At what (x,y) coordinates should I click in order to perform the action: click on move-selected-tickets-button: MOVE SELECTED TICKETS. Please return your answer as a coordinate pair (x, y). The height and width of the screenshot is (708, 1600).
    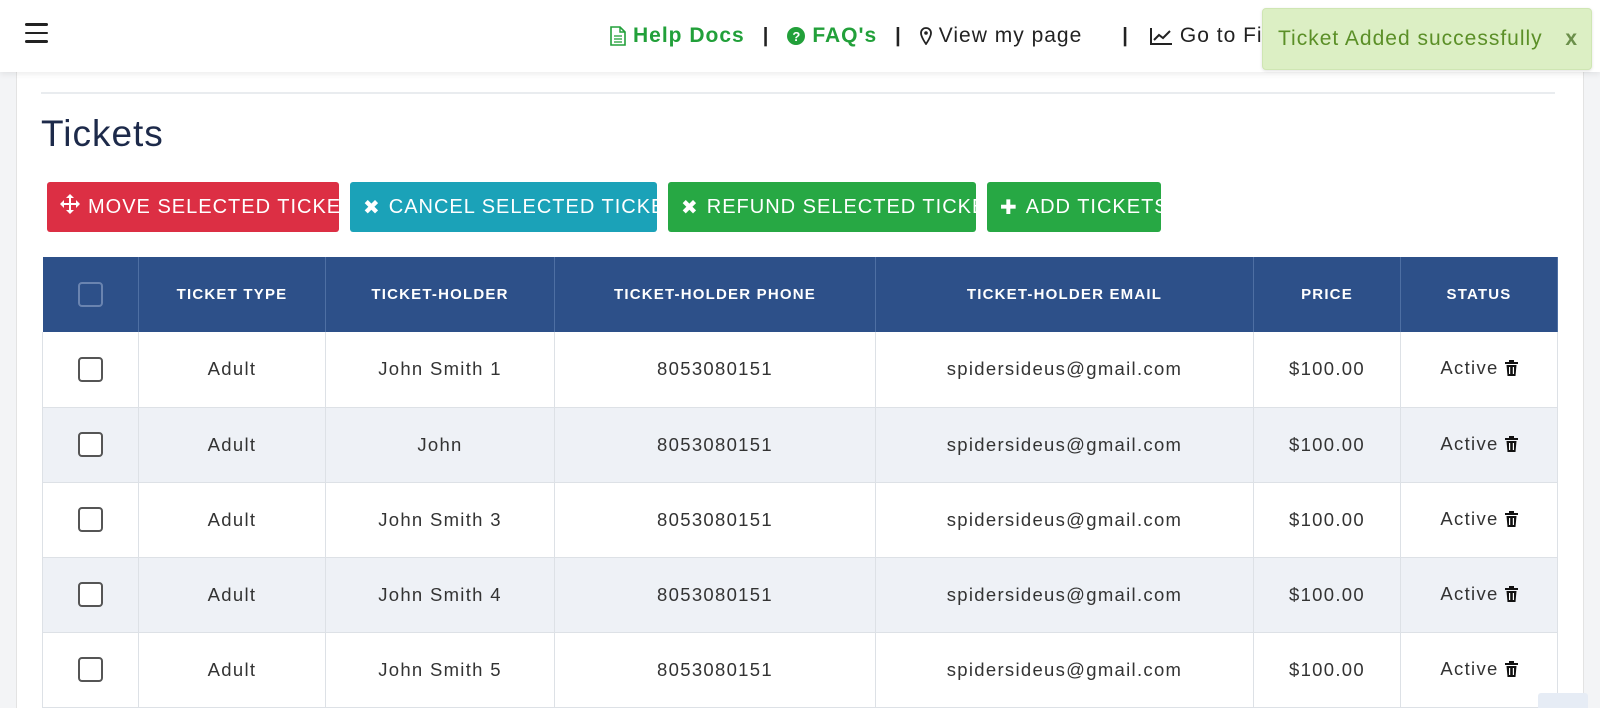
    Looking at the image, I should click on (207, 207).